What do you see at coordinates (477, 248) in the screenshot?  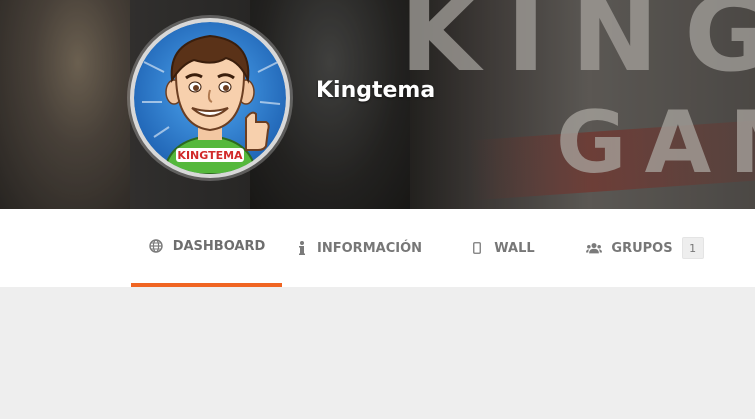 I see `mobile-icon` at bounding box center [477, 248].